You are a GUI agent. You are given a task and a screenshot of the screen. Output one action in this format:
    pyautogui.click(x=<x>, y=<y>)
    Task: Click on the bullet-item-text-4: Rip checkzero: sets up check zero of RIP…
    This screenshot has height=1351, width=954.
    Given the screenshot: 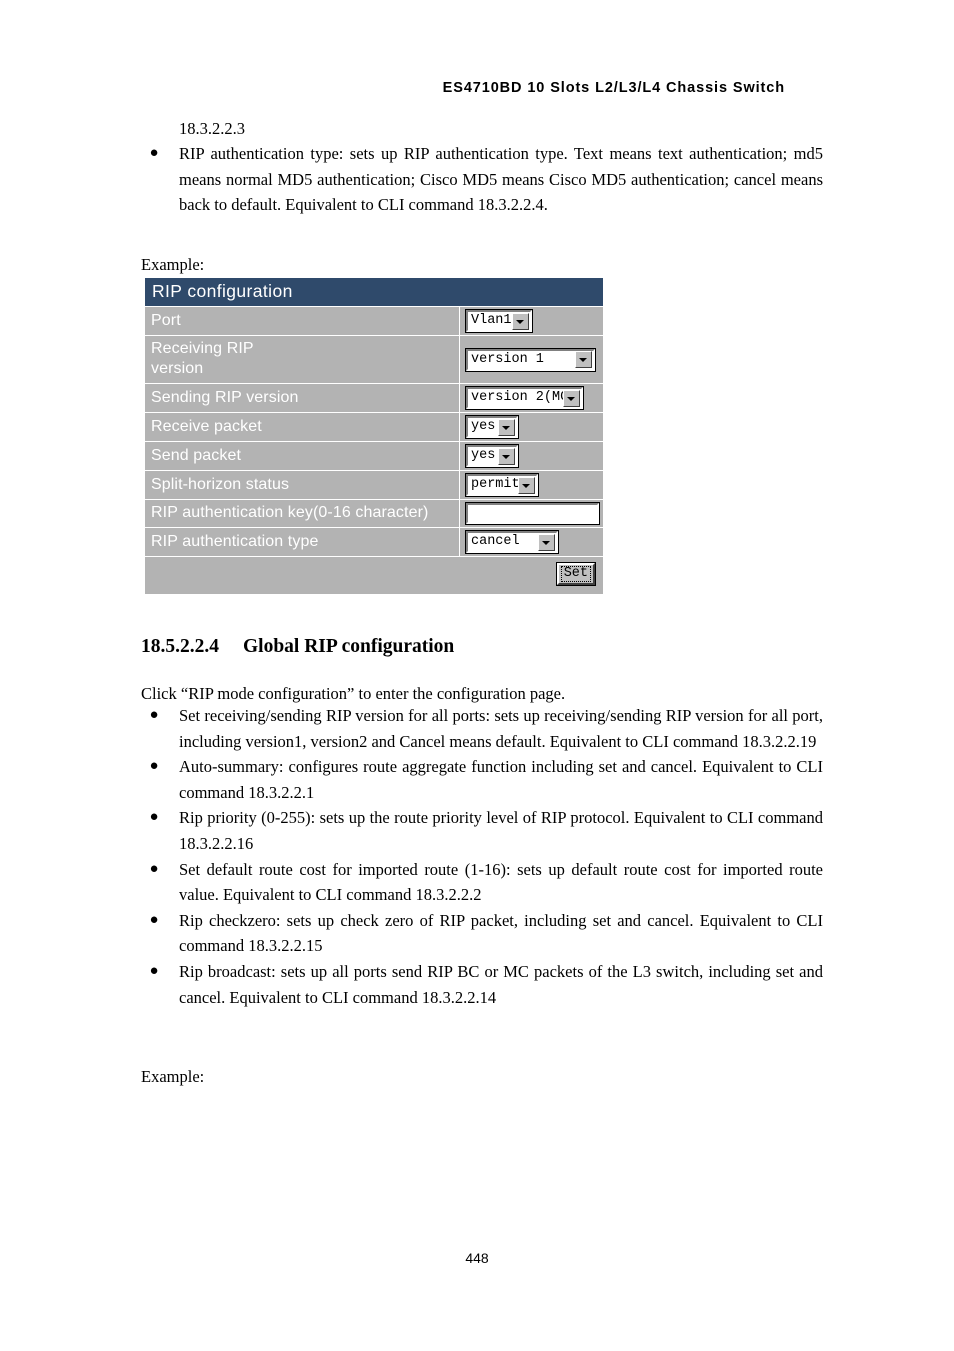 What is the action you would take?
    pyautogui.click(x=501, y=933)
    